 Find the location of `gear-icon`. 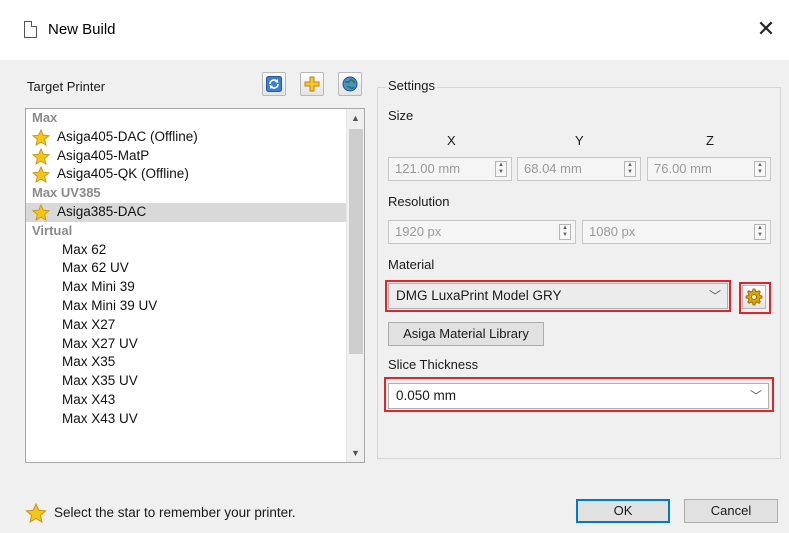

gear-icon is located at coordinates (754, 297).